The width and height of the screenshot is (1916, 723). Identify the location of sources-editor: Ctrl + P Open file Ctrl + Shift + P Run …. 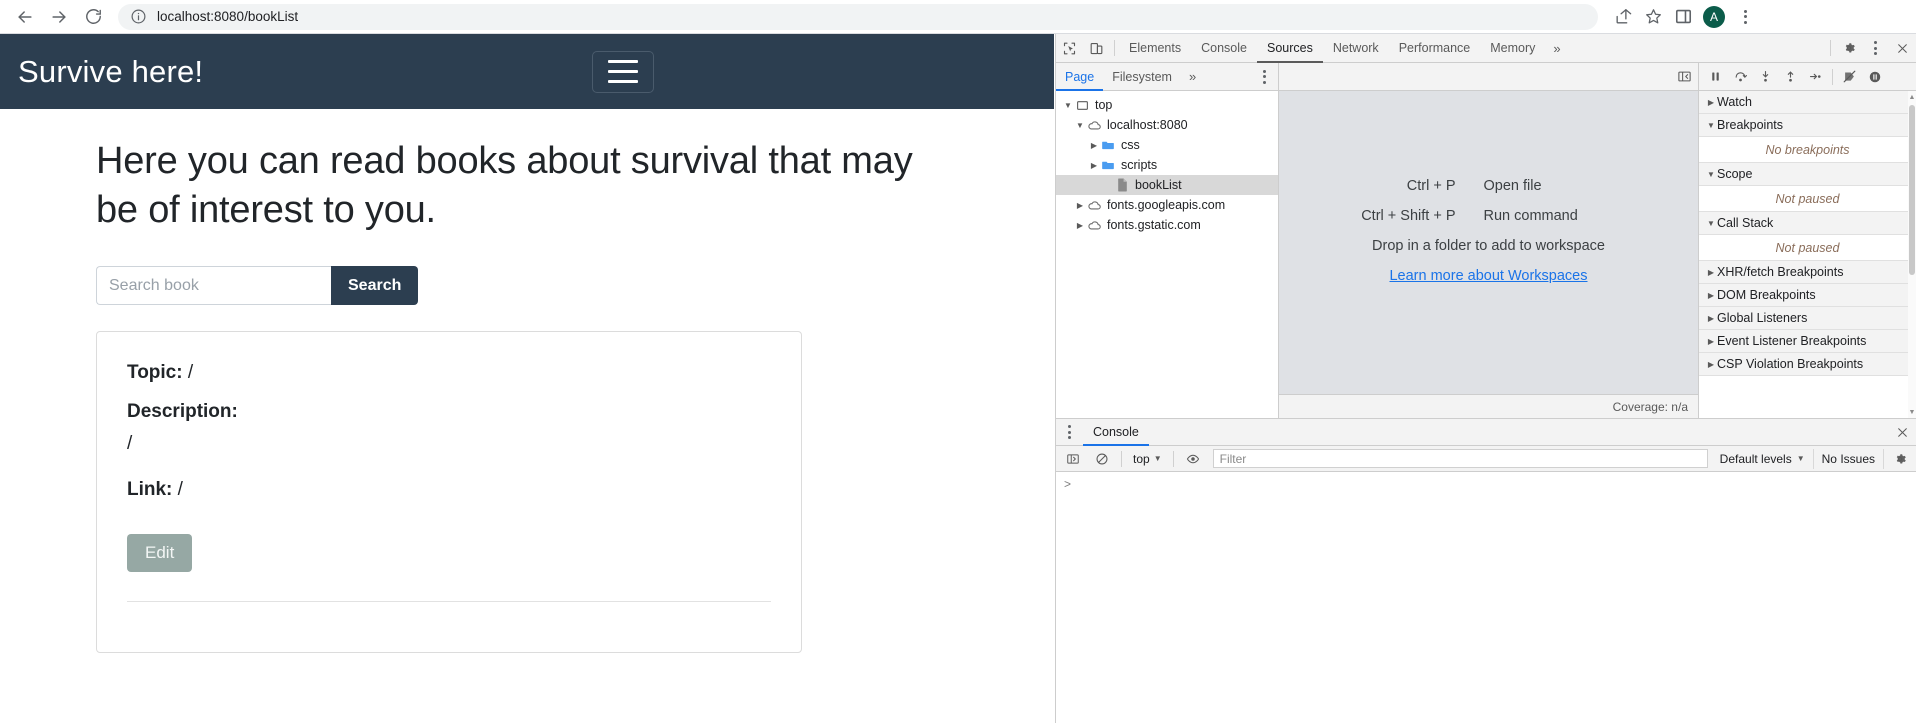
(1488, 240).